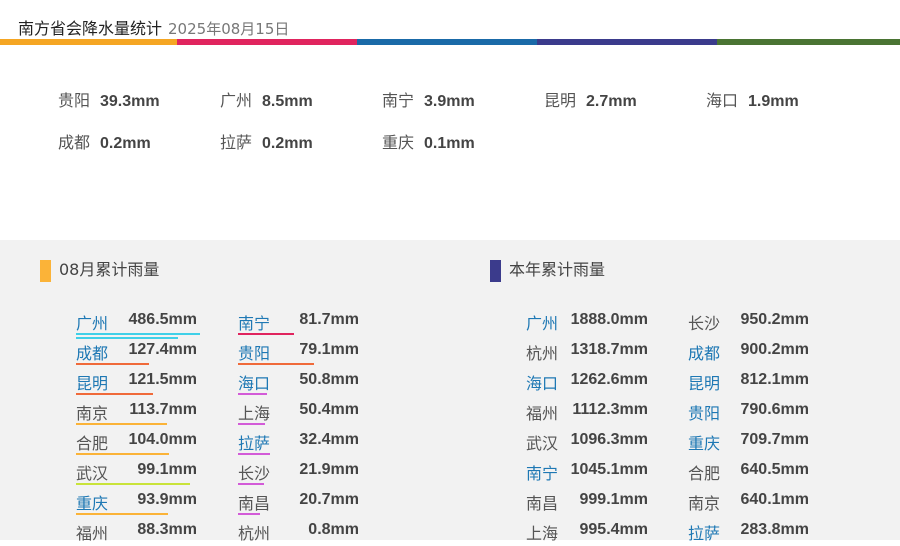 This screenshot has height=546, width=900. I want to click on monthly-row: 成都 127.4mm, so click(138, 353).